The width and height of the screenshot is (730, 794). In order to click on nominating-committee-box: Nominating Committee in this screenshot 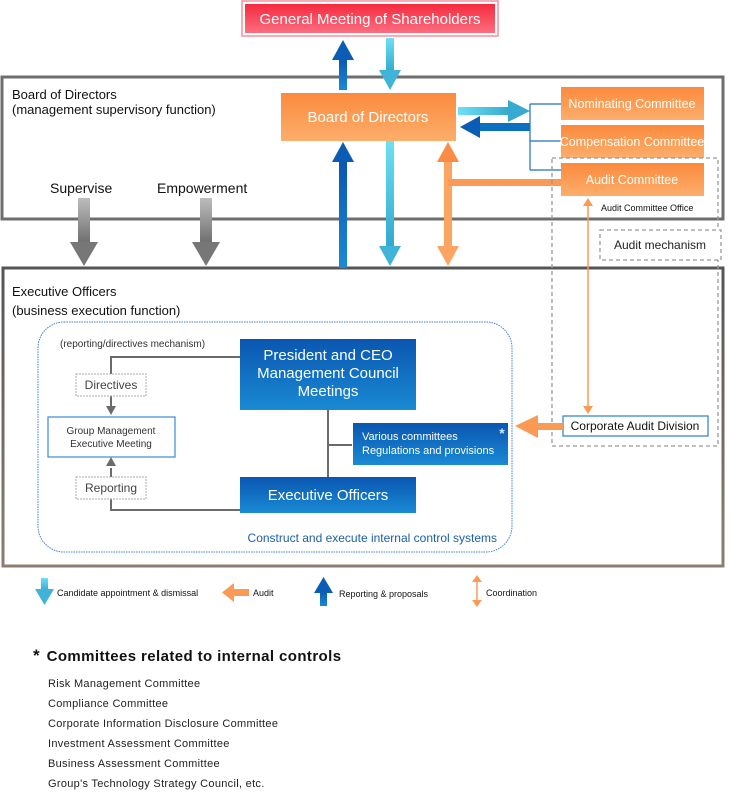, I will do `click(632, 103)`.